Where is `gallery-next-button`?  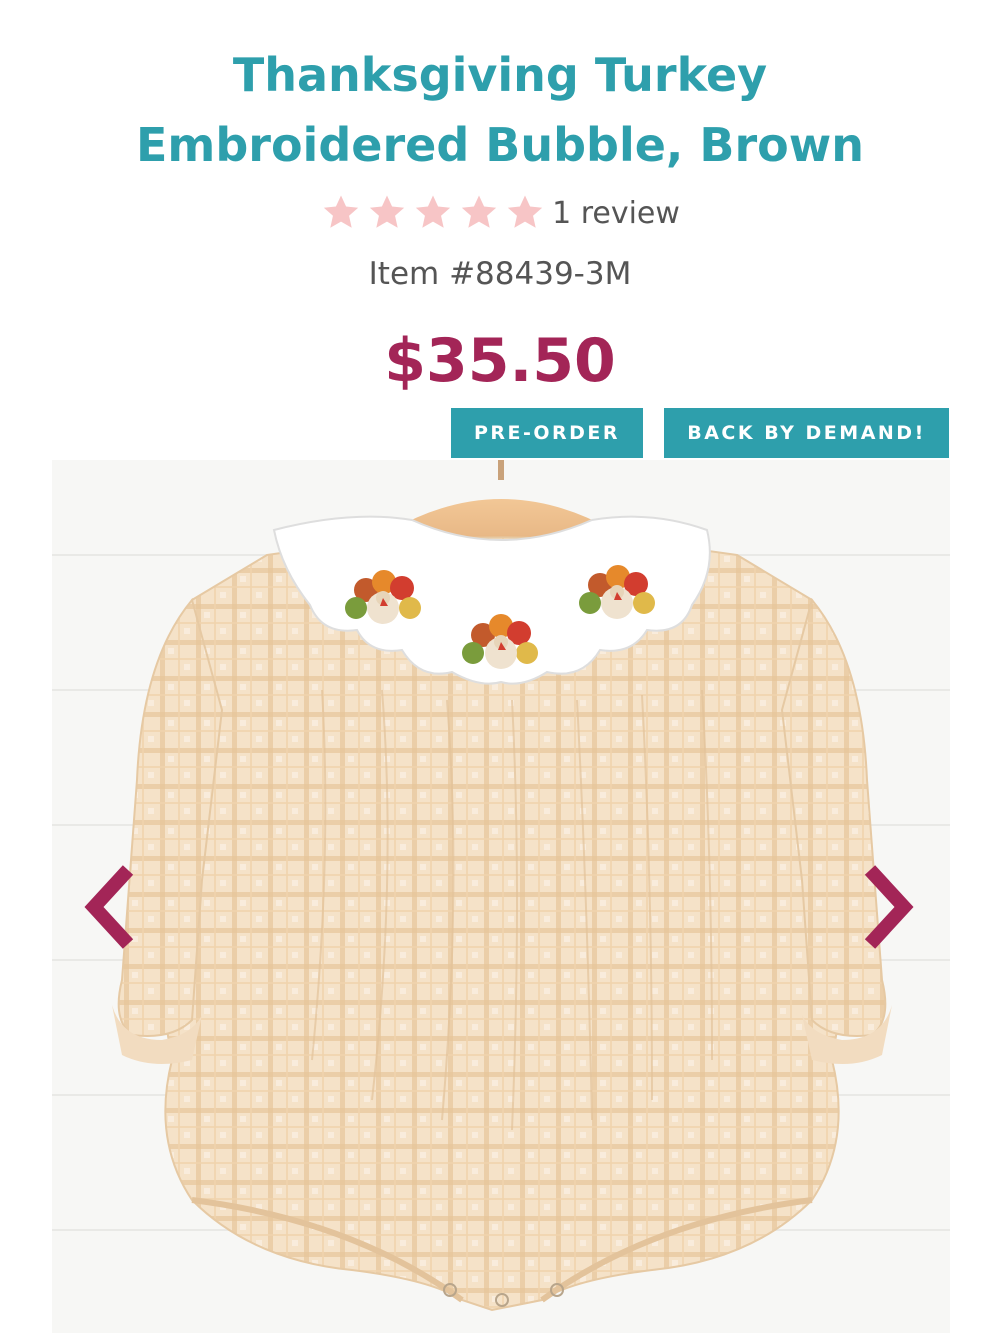 gallery-next-button is located at coordinates (888, 907).